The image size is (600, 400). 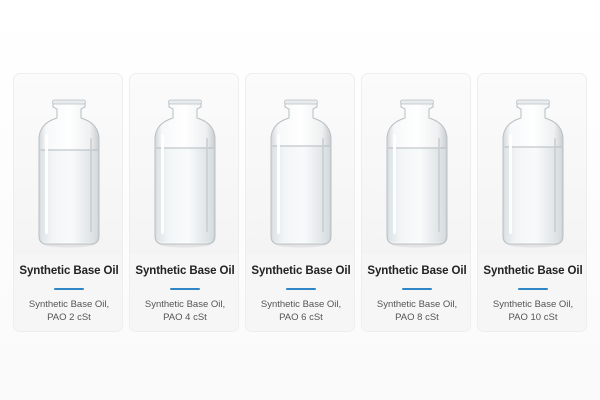 I want to click on product-description-line-2: PAO 8 cSt, so click(x=417, y=317).